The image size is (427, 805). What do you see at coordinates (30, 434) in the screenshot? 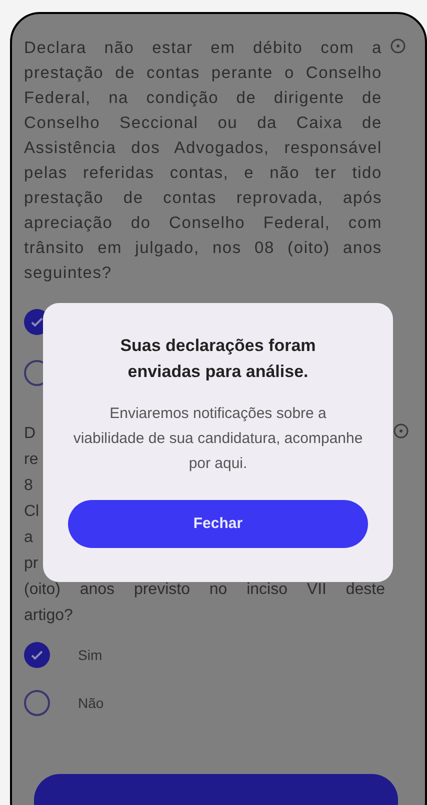
I see `question-text: D` at bounding box center [30, 434].